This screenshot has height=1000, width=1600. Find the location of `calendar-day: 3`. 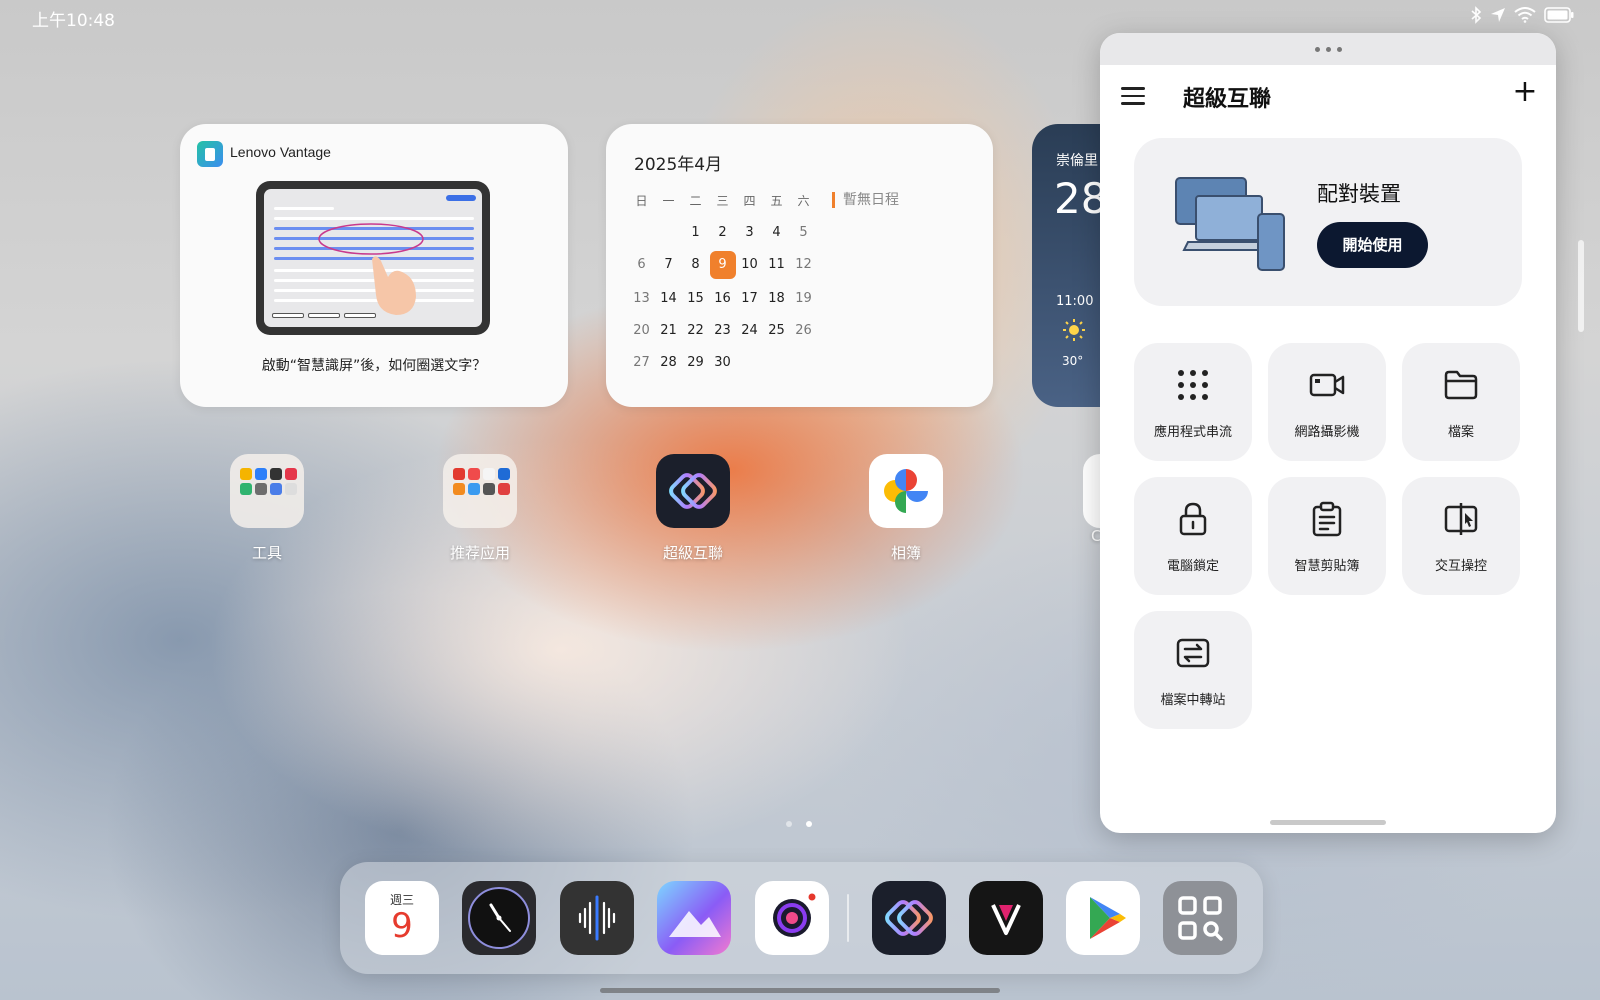

calendar-day: 3 is located at coordinates (749, 233).